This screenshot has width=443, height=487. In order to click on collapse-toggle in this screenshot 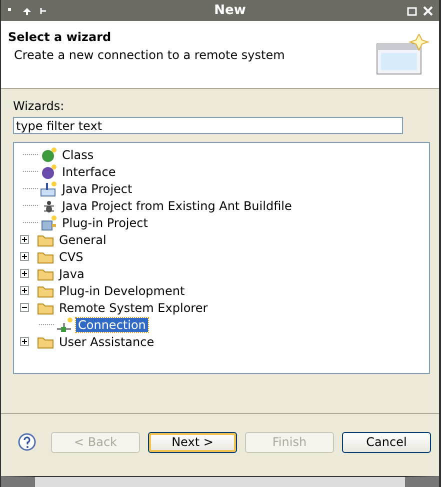, I will do `click(24, 307)`.